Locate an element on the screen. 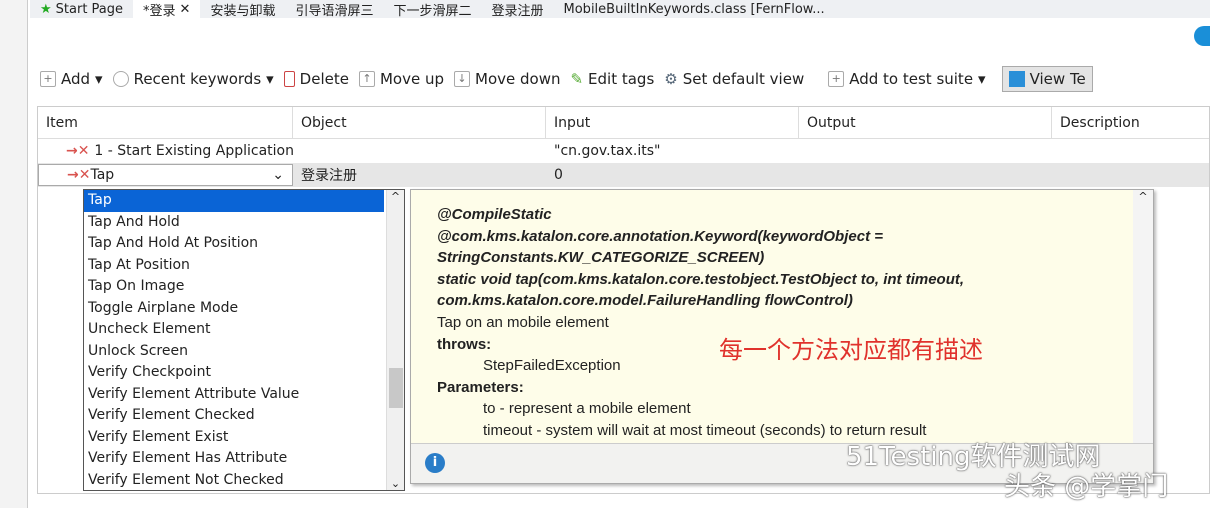 The height and width of the screenshot is (508, 1210). move-down-button: ↓ Move down is located at coordinates (507, 79).